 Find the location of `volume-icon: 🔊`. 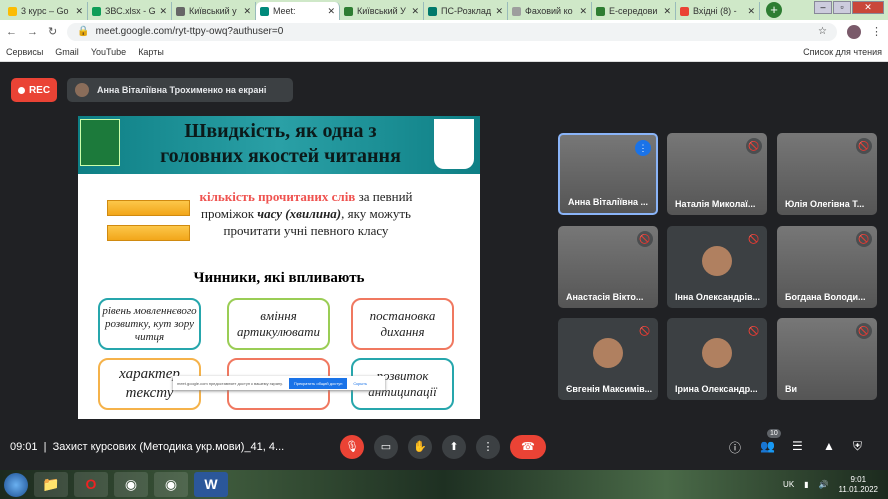

volume-icon: 🔊 is located at coordinates (824, 484).